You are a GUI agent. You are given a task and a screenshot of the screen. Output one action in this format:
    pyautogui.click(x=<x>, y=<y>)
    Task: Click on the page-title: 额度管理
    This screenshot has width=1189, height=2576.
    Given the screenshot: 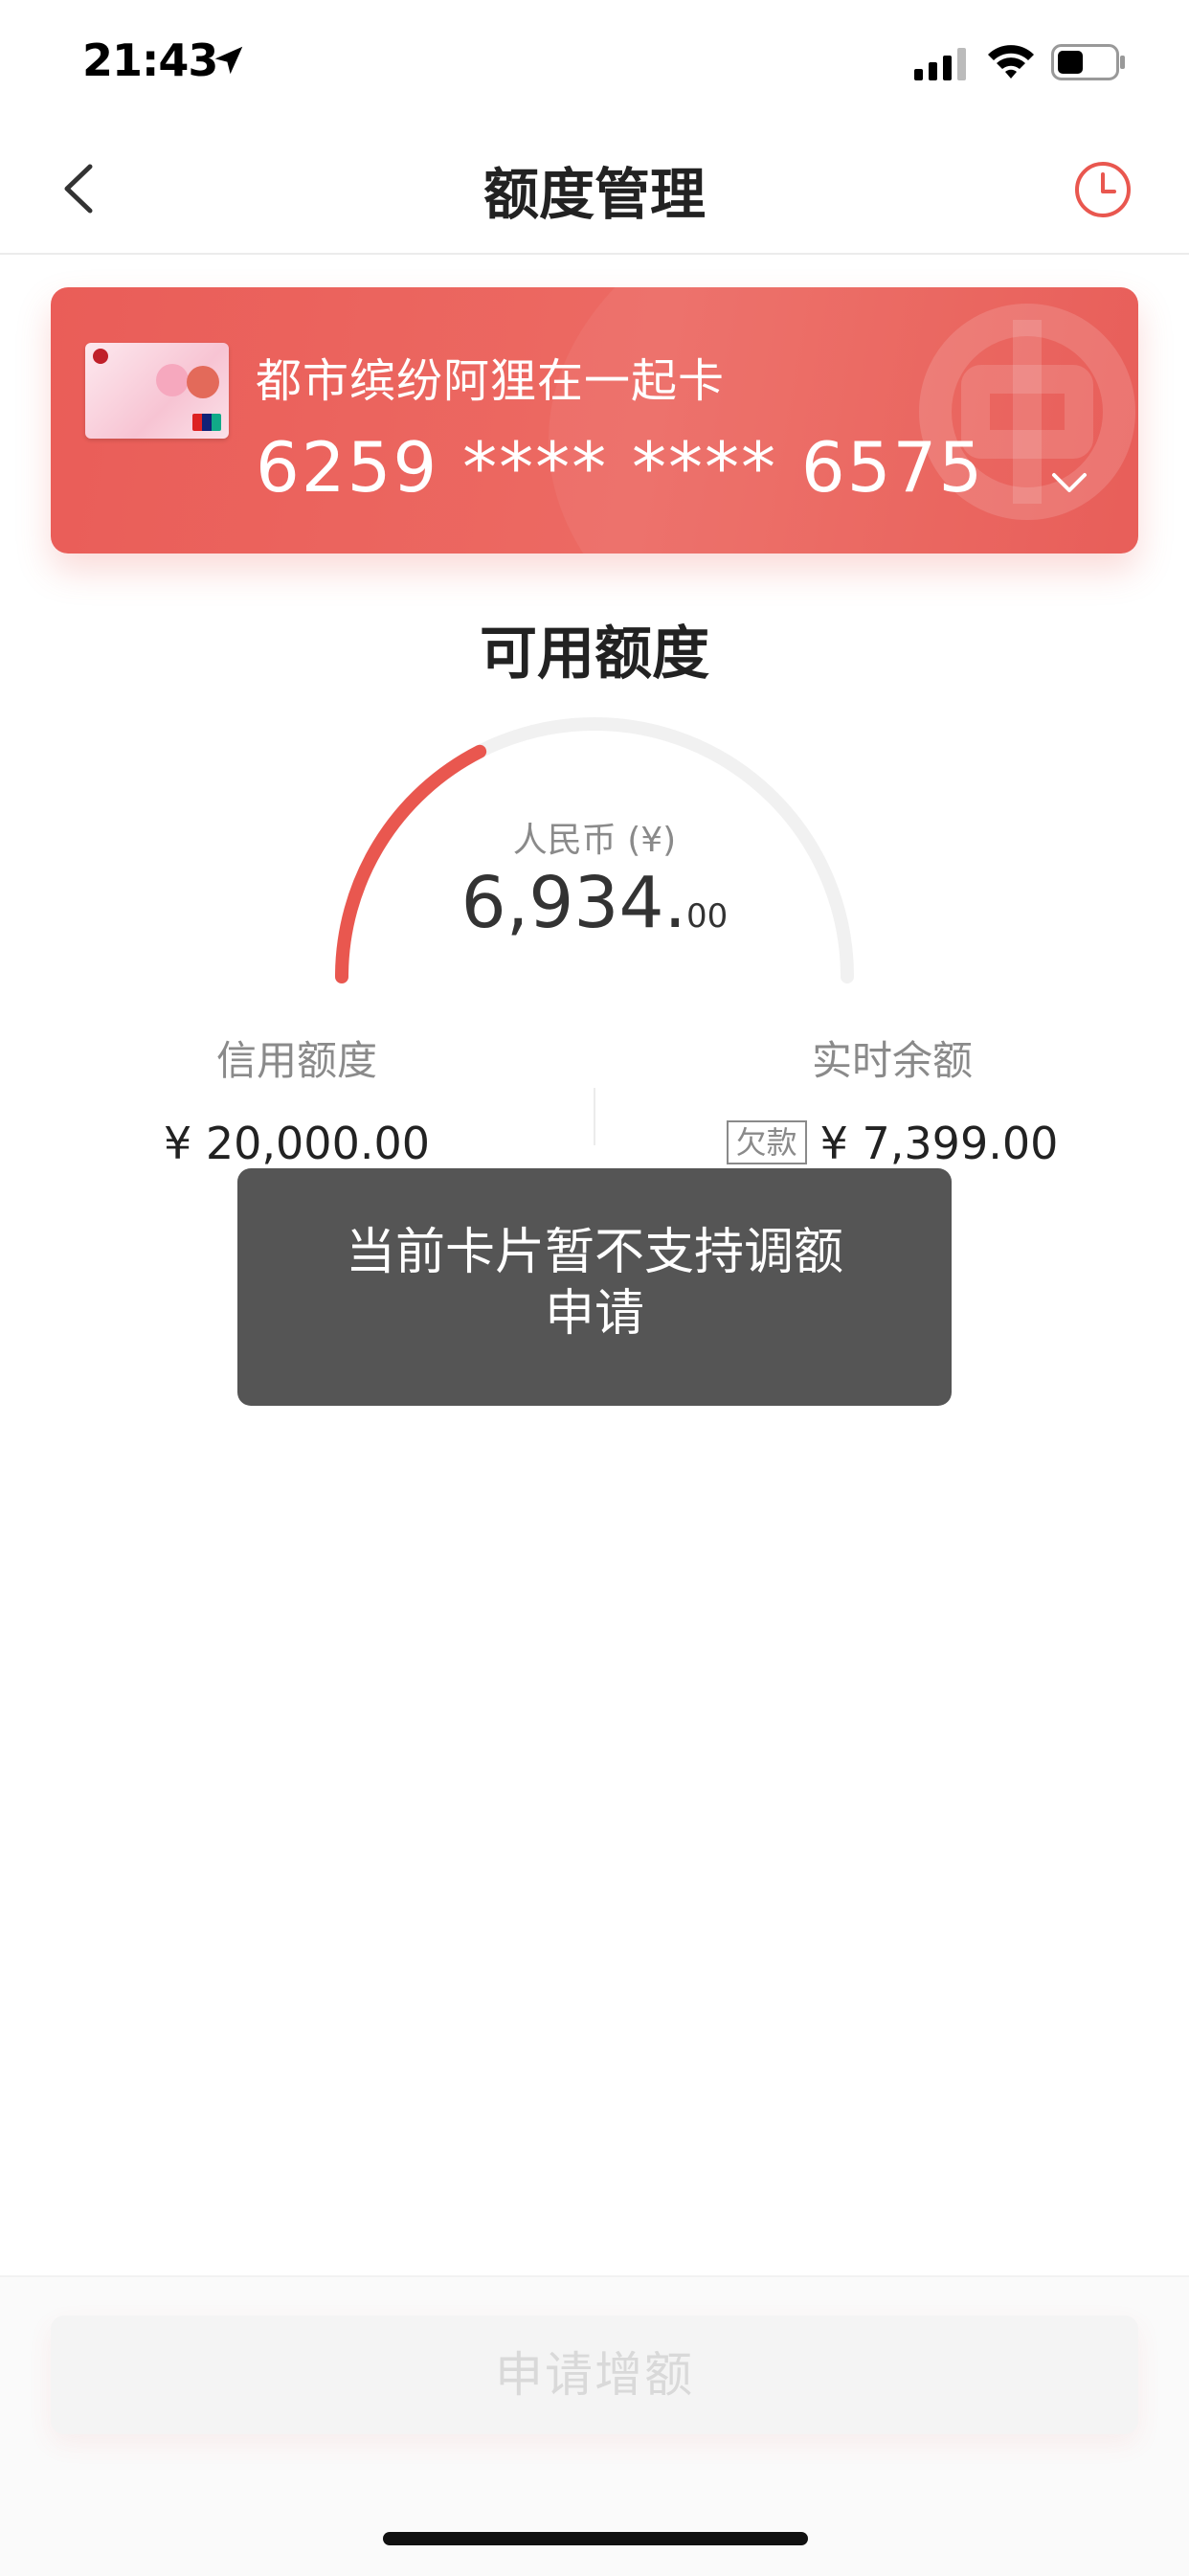 What is the action you would take?
    pyautogui.click(x=594, y=194)
    